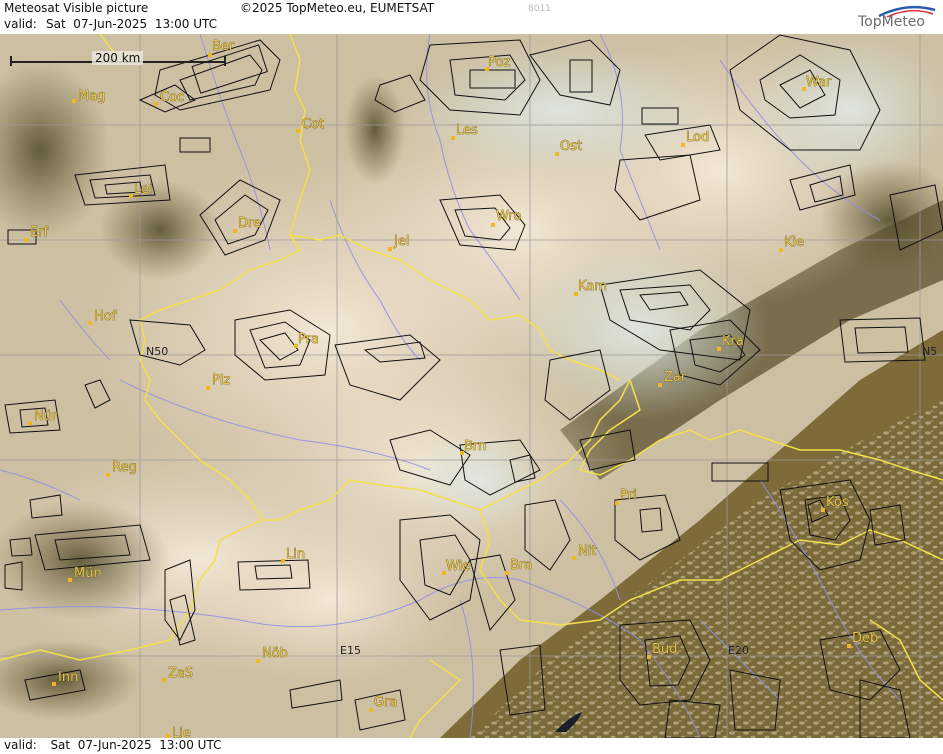  What do you see at coordinates (164, 680) in the screenshot?
I see `city-marker-zas` at bounding box center [164, 680].